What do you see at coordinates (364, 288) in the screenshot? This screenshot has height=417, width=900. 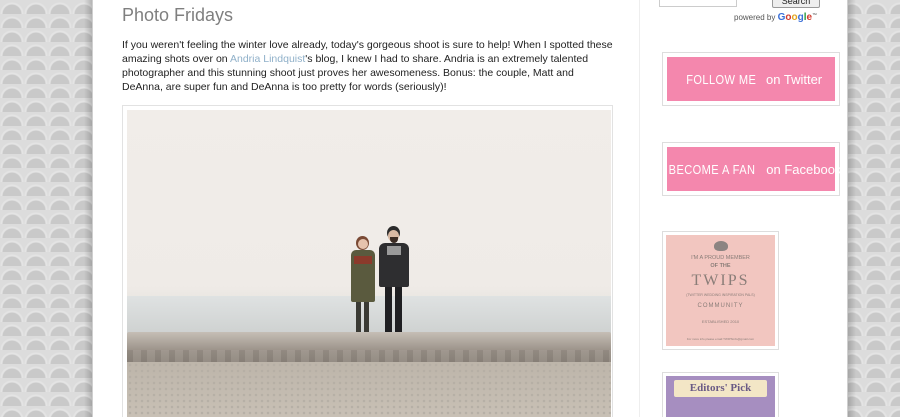 I see `photo-figure-woman` at bounding box center [364, 288].